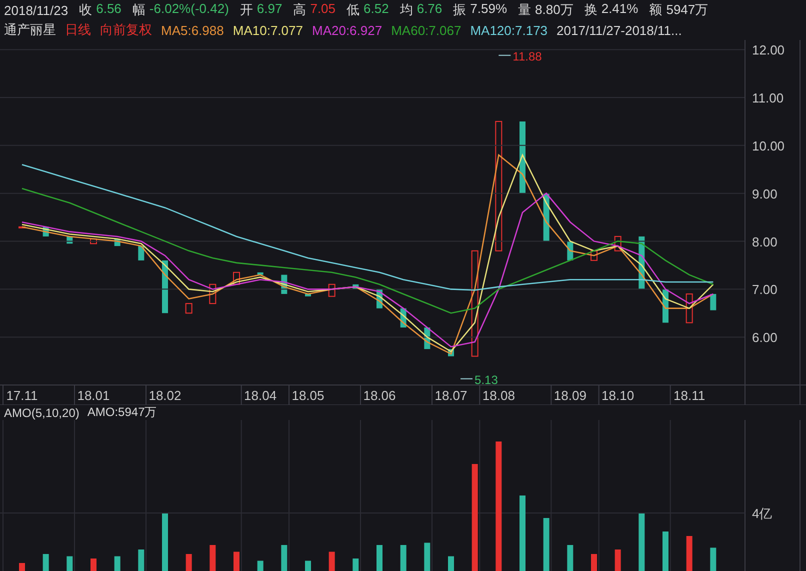  I want to click on quote-label: 均, so click(406, 10).